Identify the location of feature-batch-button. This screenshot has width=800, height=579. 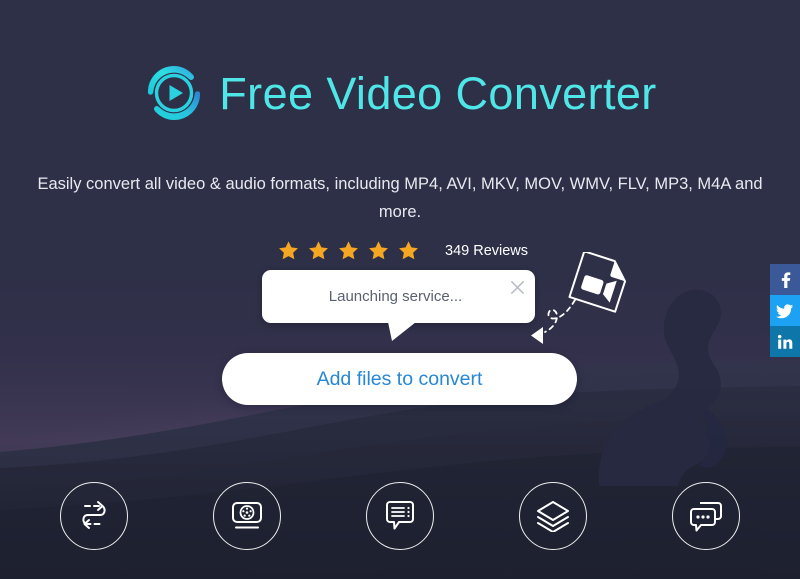
(552, 516).